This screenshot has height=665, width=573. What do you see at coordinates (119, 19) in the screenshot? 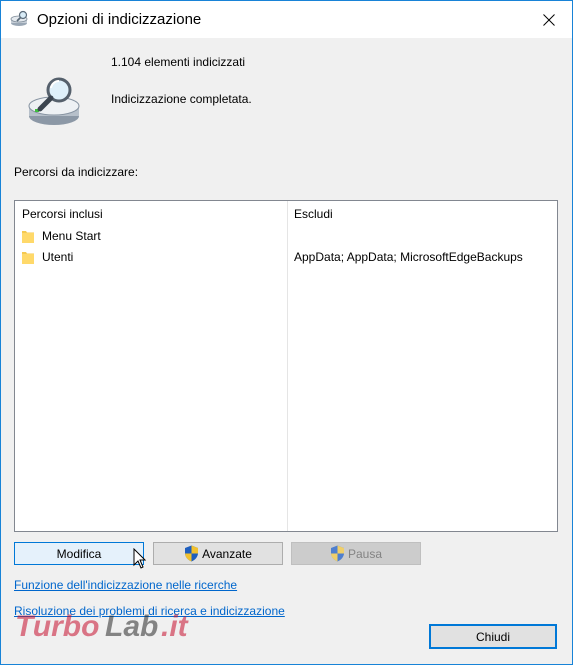
I see `window-title: Opzioni di indicizzazione` at bounding box center [119, 19].